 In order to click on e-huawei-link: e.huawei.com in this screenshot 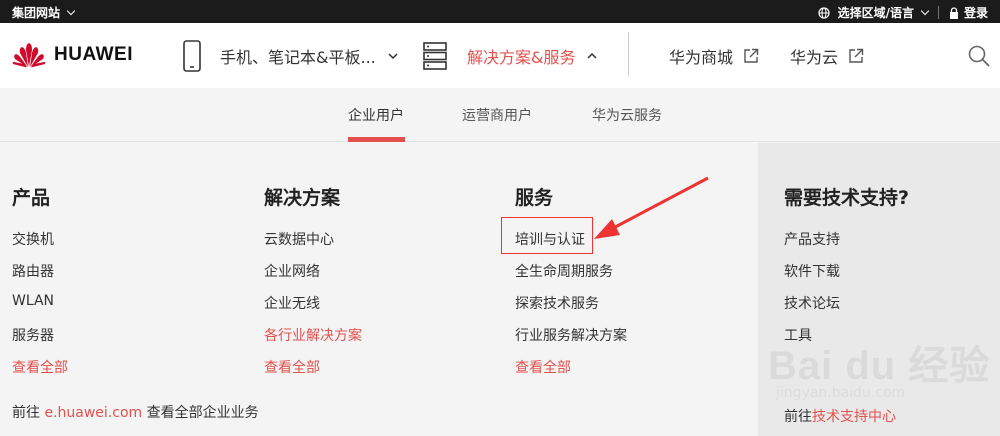, I will do `click(93, 413)`.